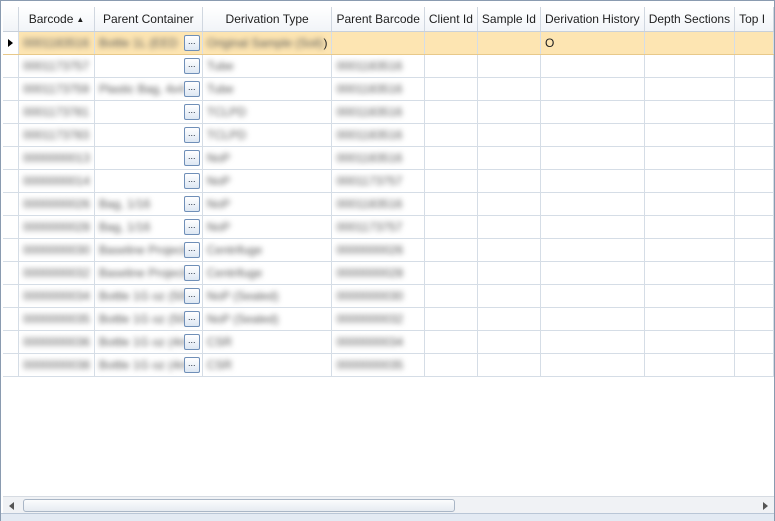 This screenshot has width=775, height=521. I want to click on cell-derivation-type: NoP (Sealed), so click(267, 296).